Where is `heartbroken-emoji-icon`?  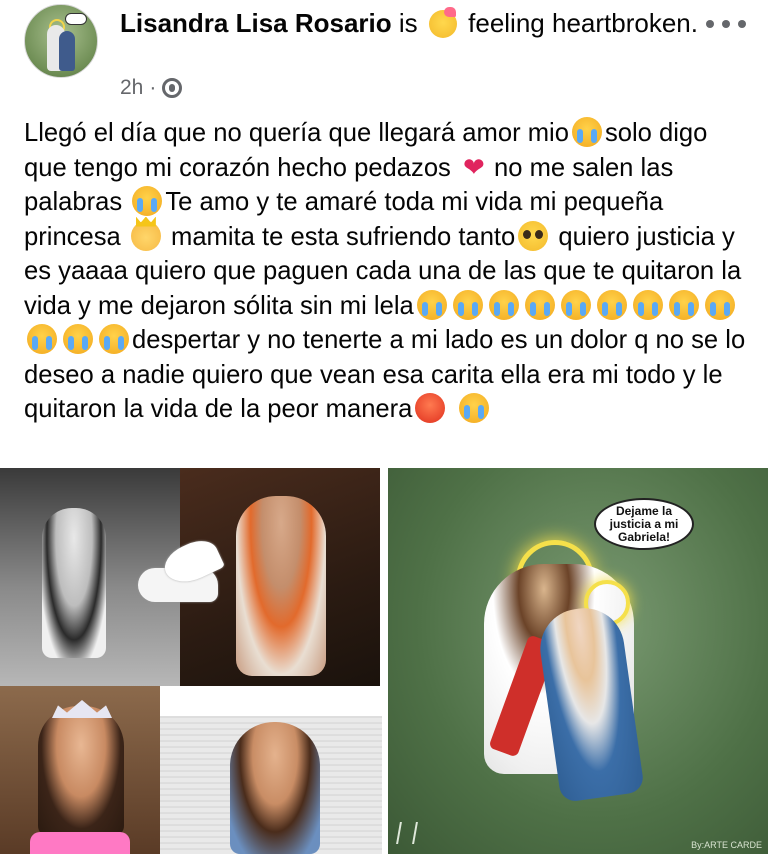 heartbroken-emoji-icon is located at coordinates (442, 22).